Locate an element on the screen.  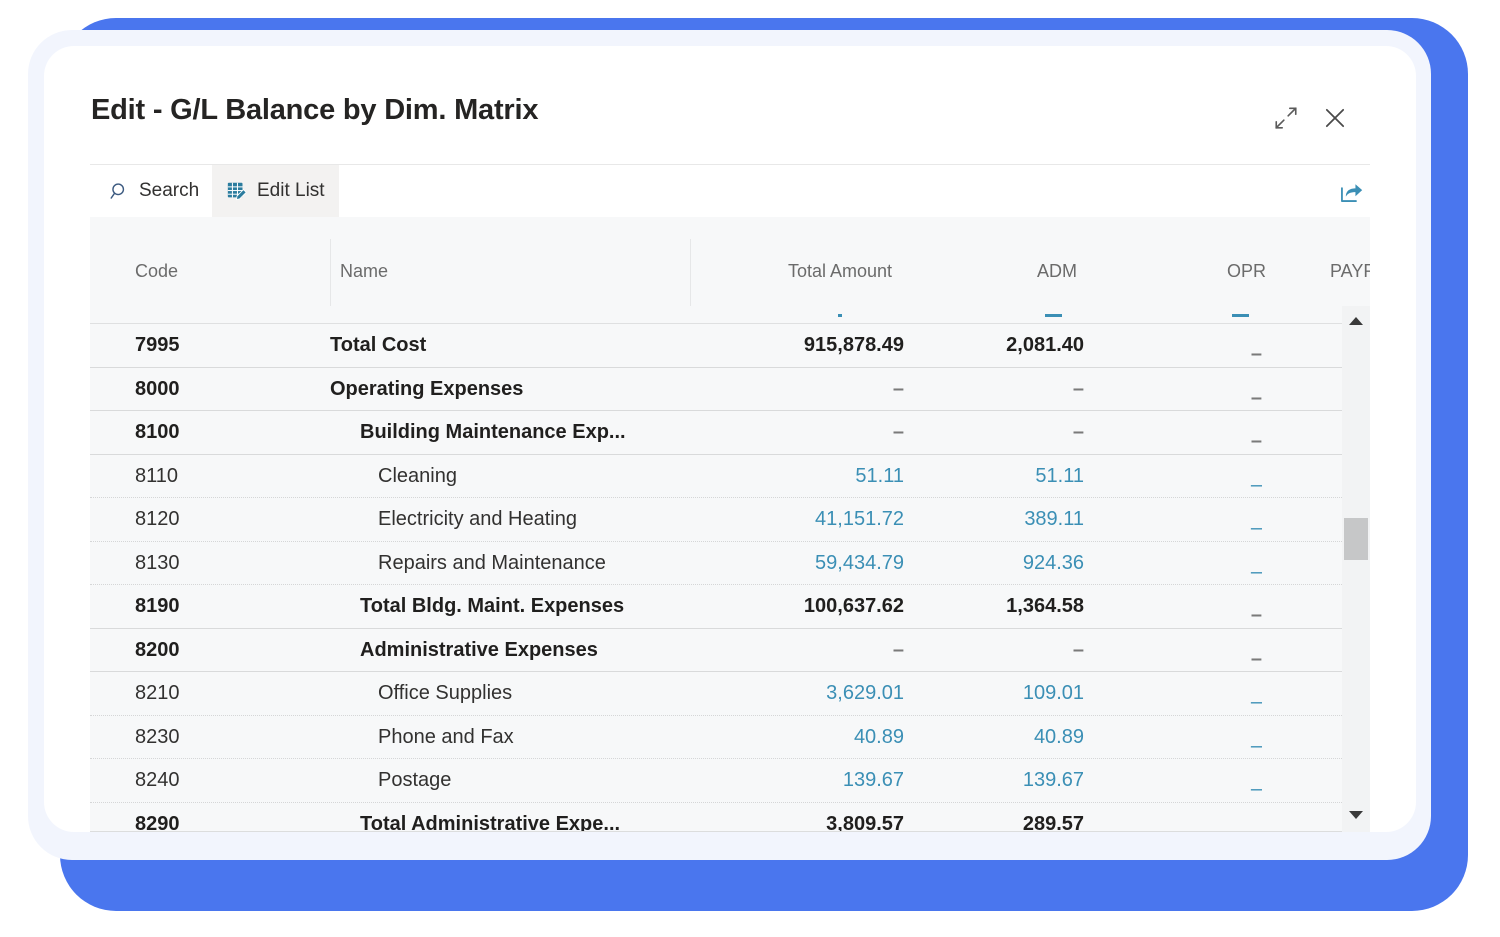
grid-header-row: Code Name Total Amount ADM OPR PAYROLL is located at coordinates (730, 261).